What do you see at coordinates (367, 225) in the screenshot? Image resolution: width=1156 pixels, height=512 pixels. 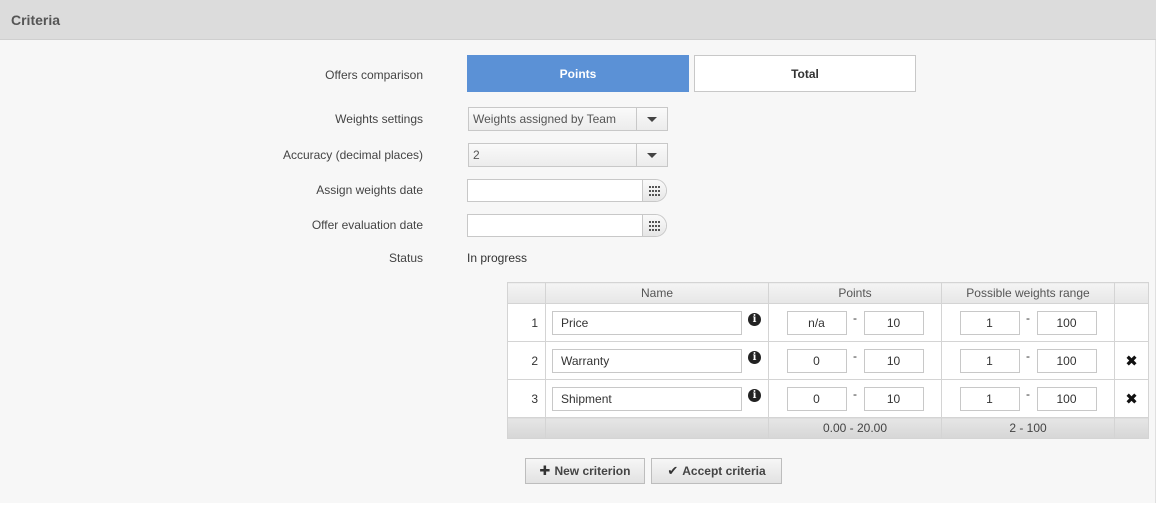 I see `offer-evaluation-date-label: Offer evaluation date` at bounding box center [367, 225].